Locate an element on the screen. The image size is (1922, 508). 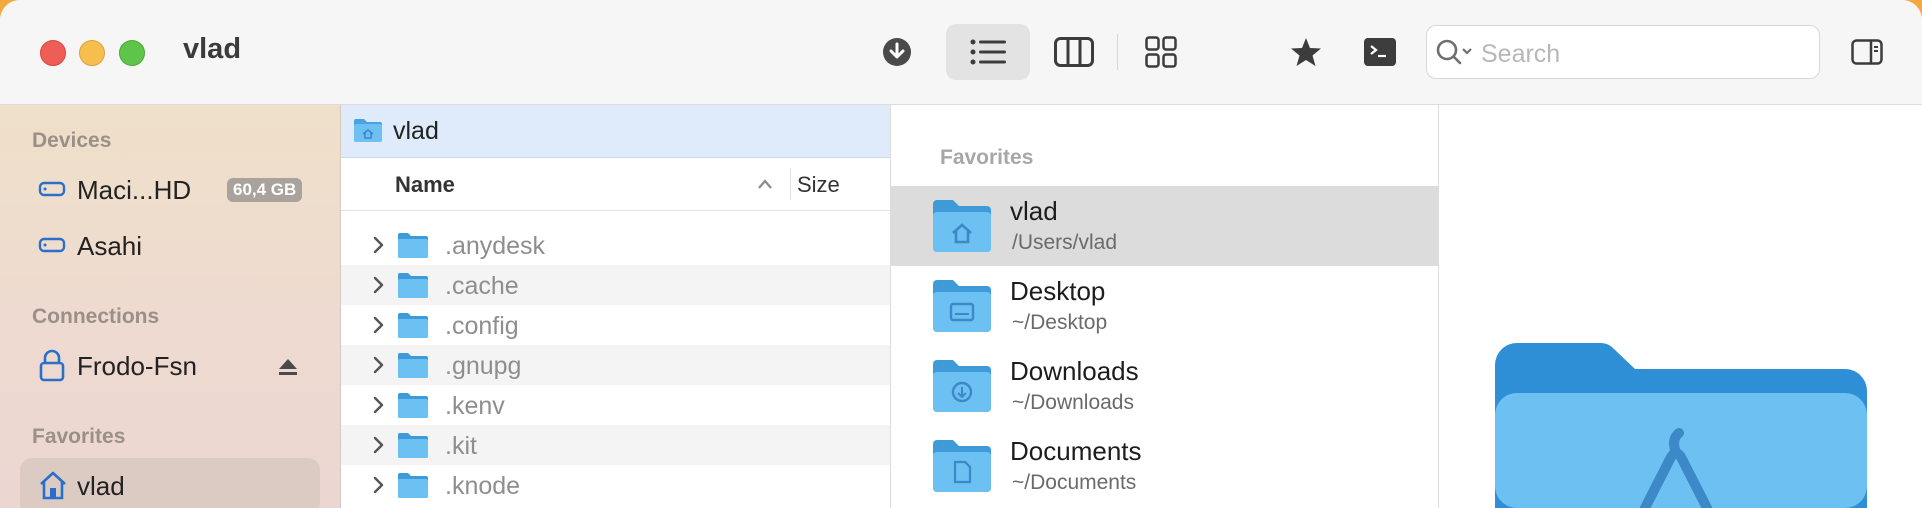
path-label: vlad is located at coordinates (416, 131).